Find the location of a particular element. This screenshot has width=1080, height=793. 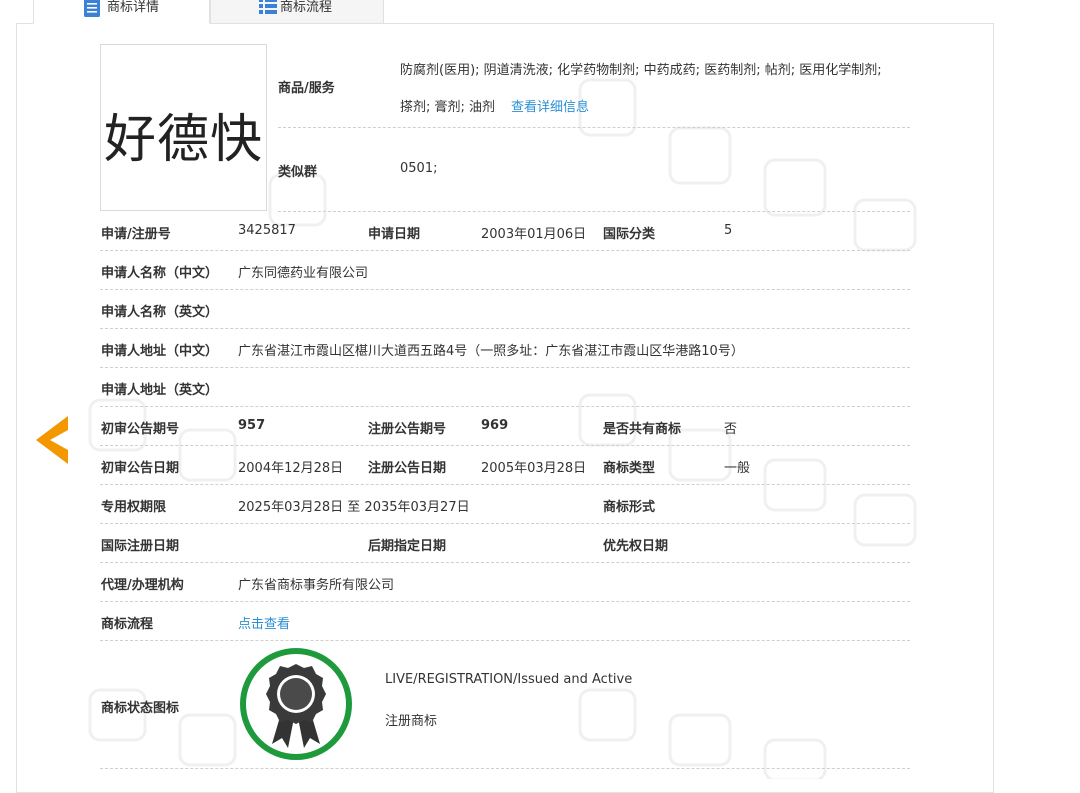

goods-value-line2: 搽剂; 膏剂; 油剂 is located at coordinates (448, 107).